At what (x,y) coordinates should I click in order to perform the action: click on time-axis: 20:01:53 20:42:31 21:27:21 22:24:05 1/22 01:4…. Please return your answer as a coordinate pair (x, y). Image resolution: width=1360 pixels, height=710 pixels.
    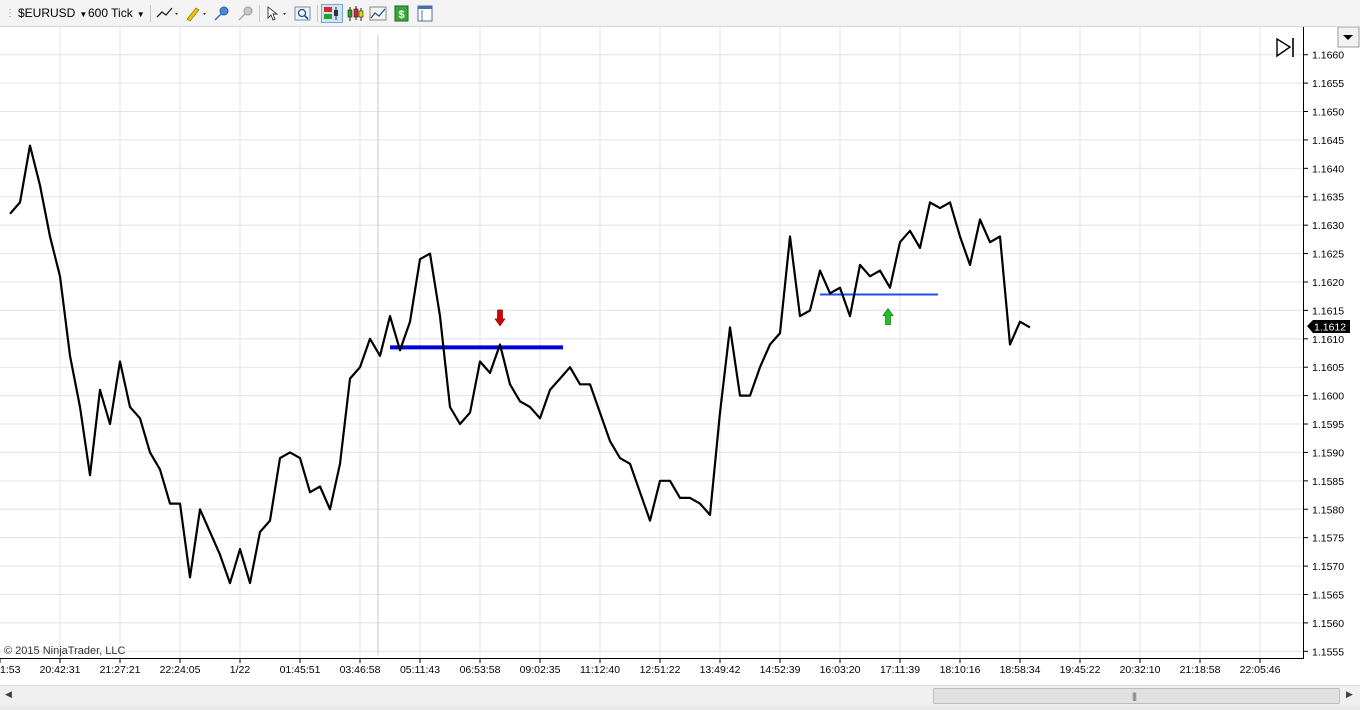
    Looking at the image, I should click on (640, 667).